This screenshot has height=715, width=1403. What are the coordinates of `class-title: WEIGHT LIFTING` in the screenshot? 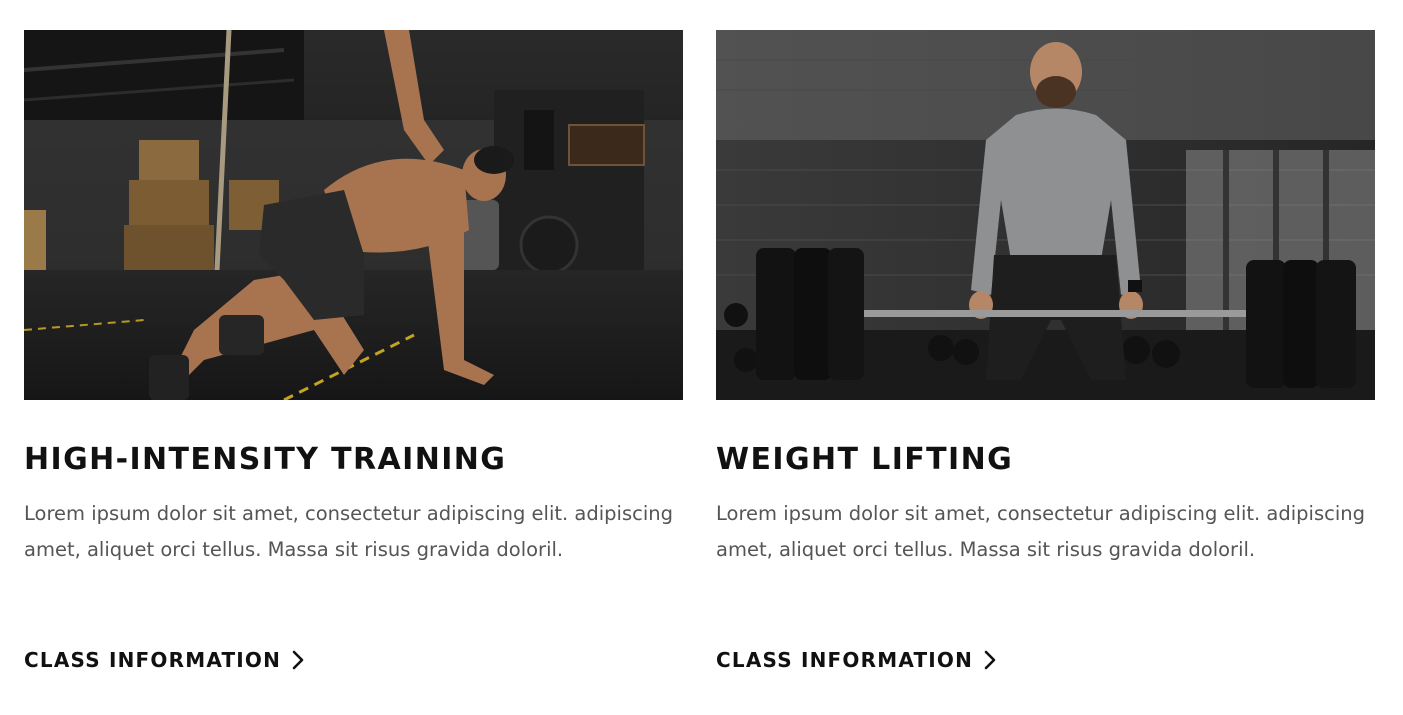 It's located at (865, 459).